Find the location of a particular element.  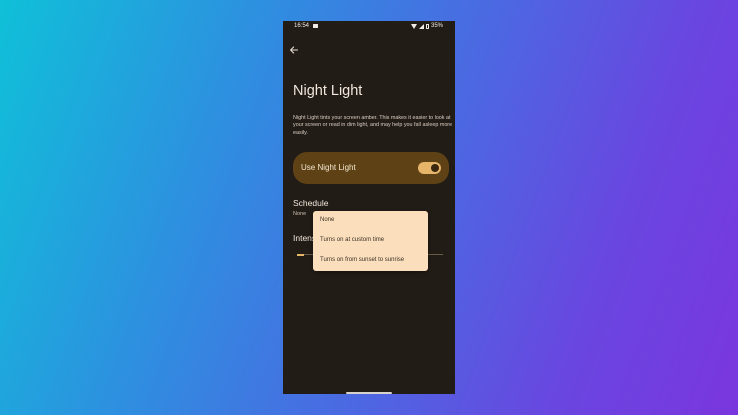

status-time: 16:54 is located at coordinates (302, 26).